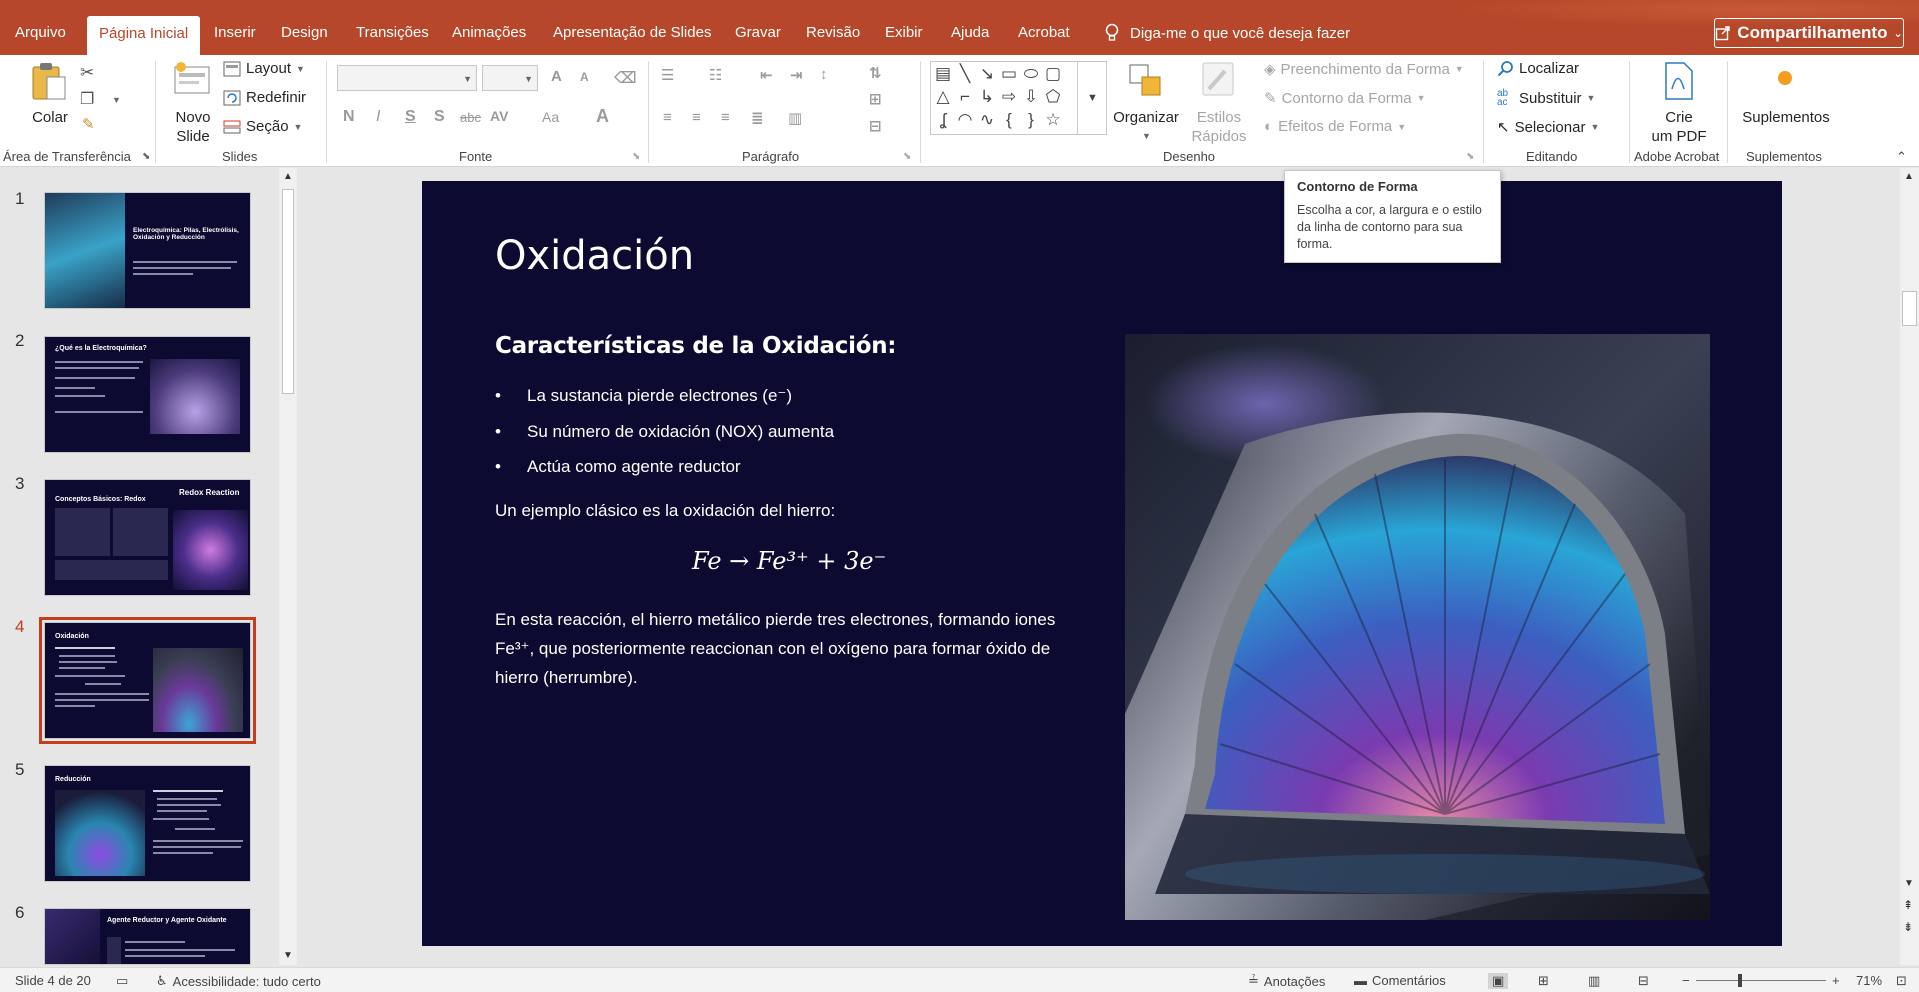 The width and height of the screenshot is (1919, 992). Describe the element at coordinates (875, 73) in the screenshot. I see `text-direction-icon: ⇅` at that location.